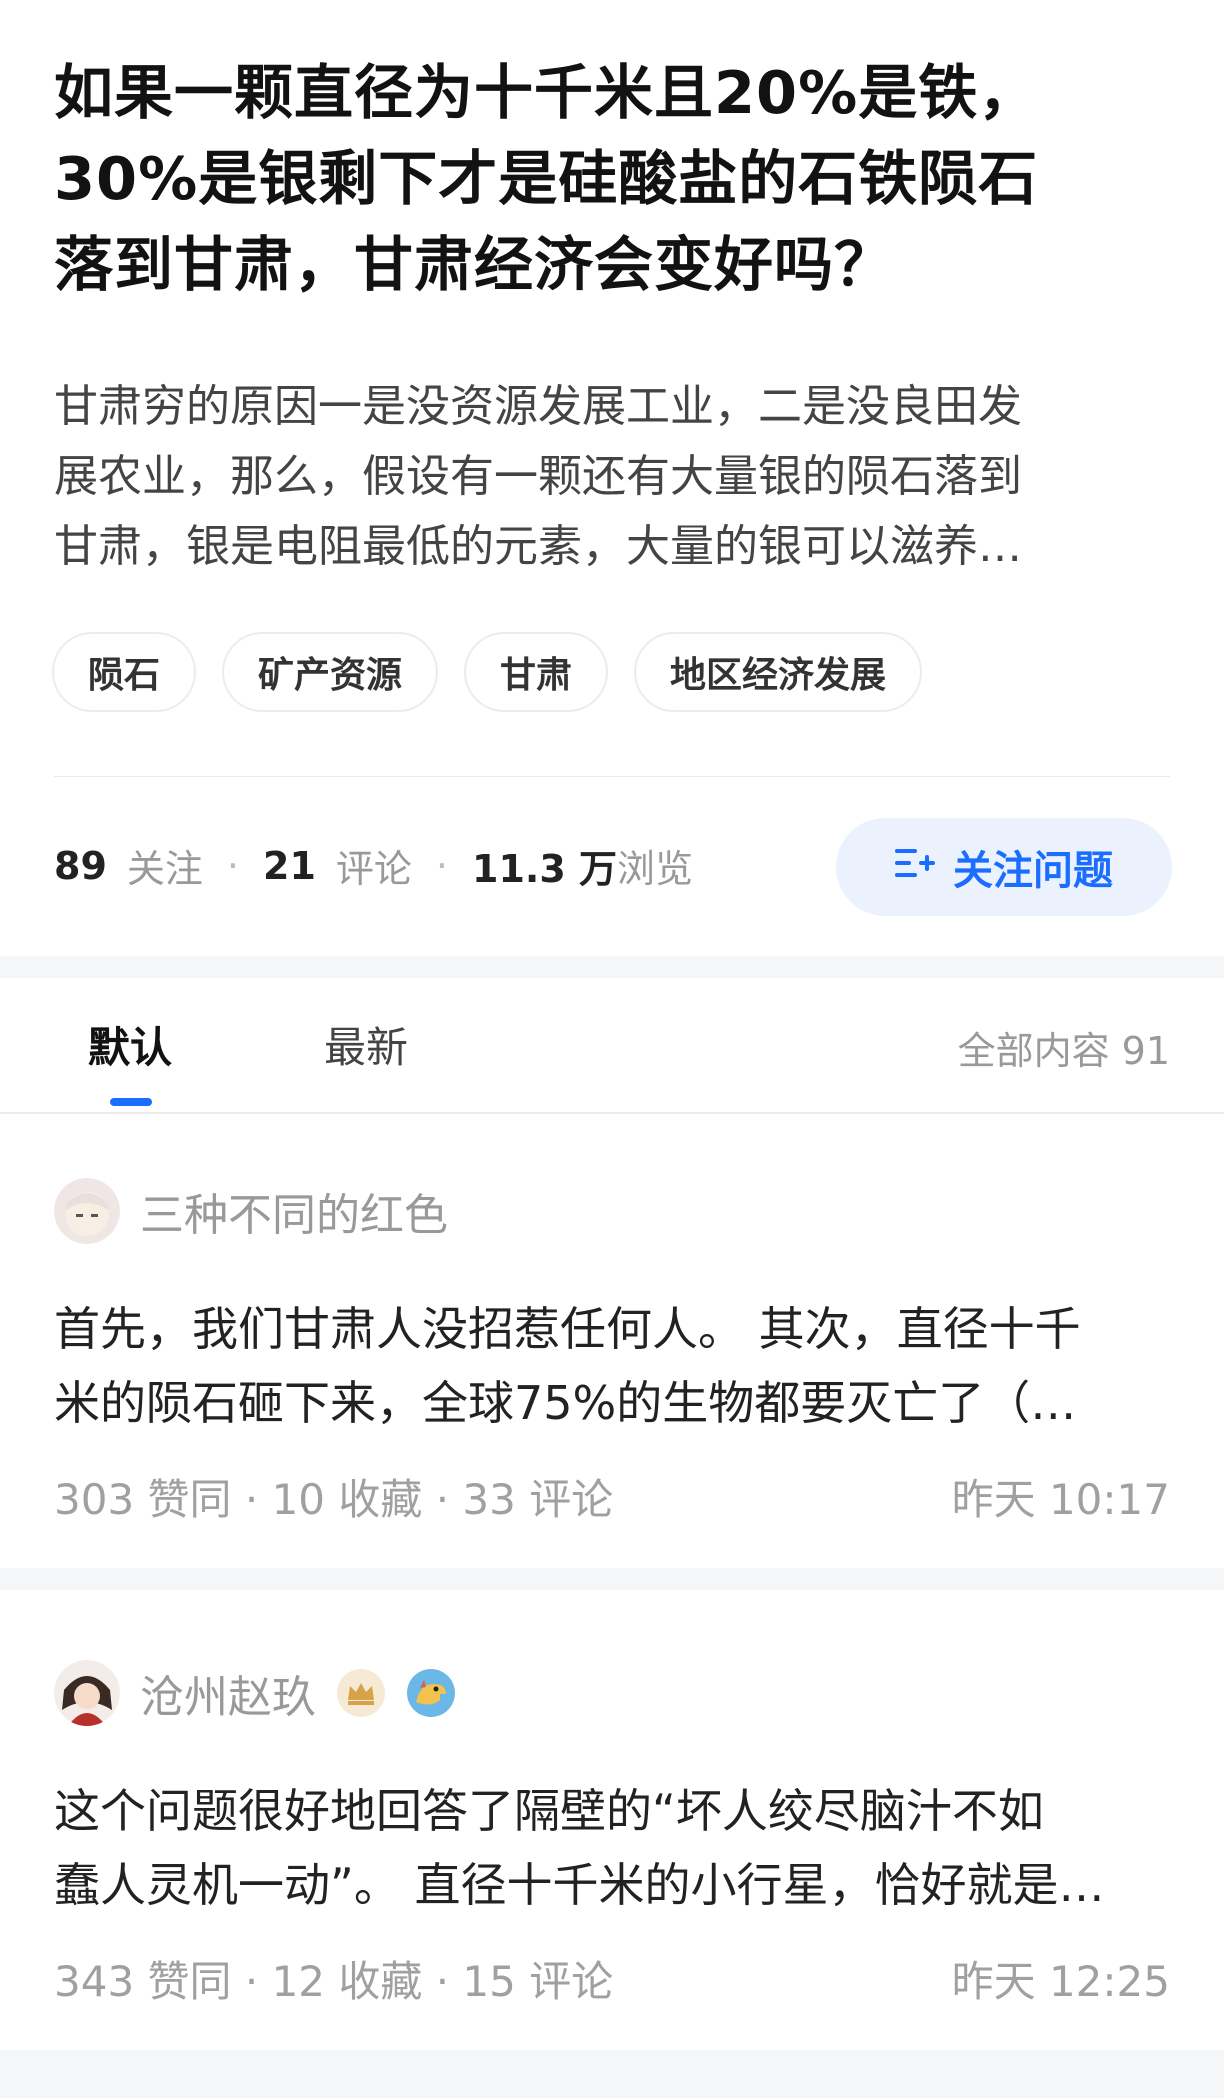  Describe the element at coordinates (612, 1693) in the screenshot. I see `answer-author: 沧州赵玖` at that location.